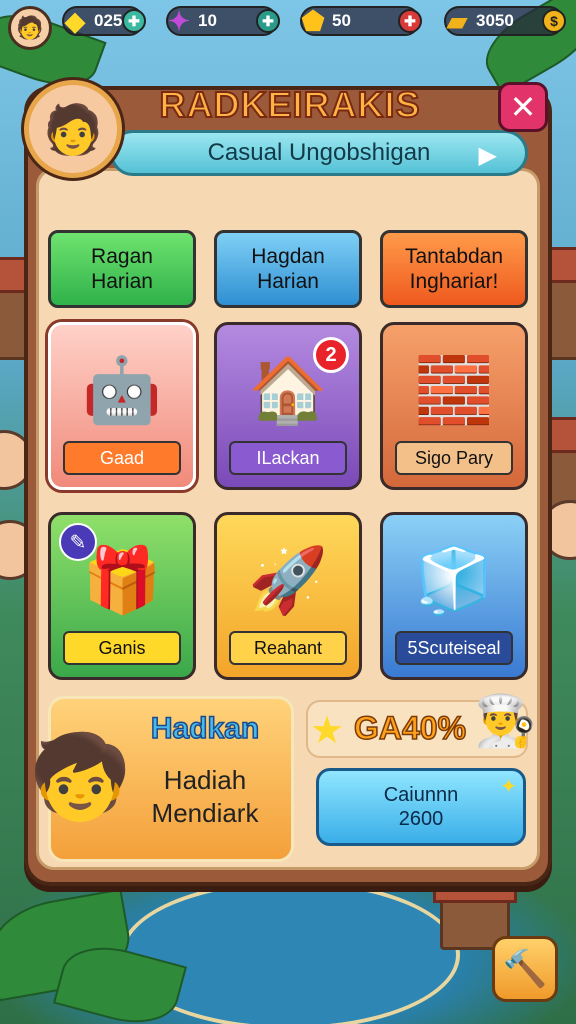 The width and height of the screenshot is (576, 1024). I want to click on claim-button: ✦ Caiunnn 2600, so click(421, 807).